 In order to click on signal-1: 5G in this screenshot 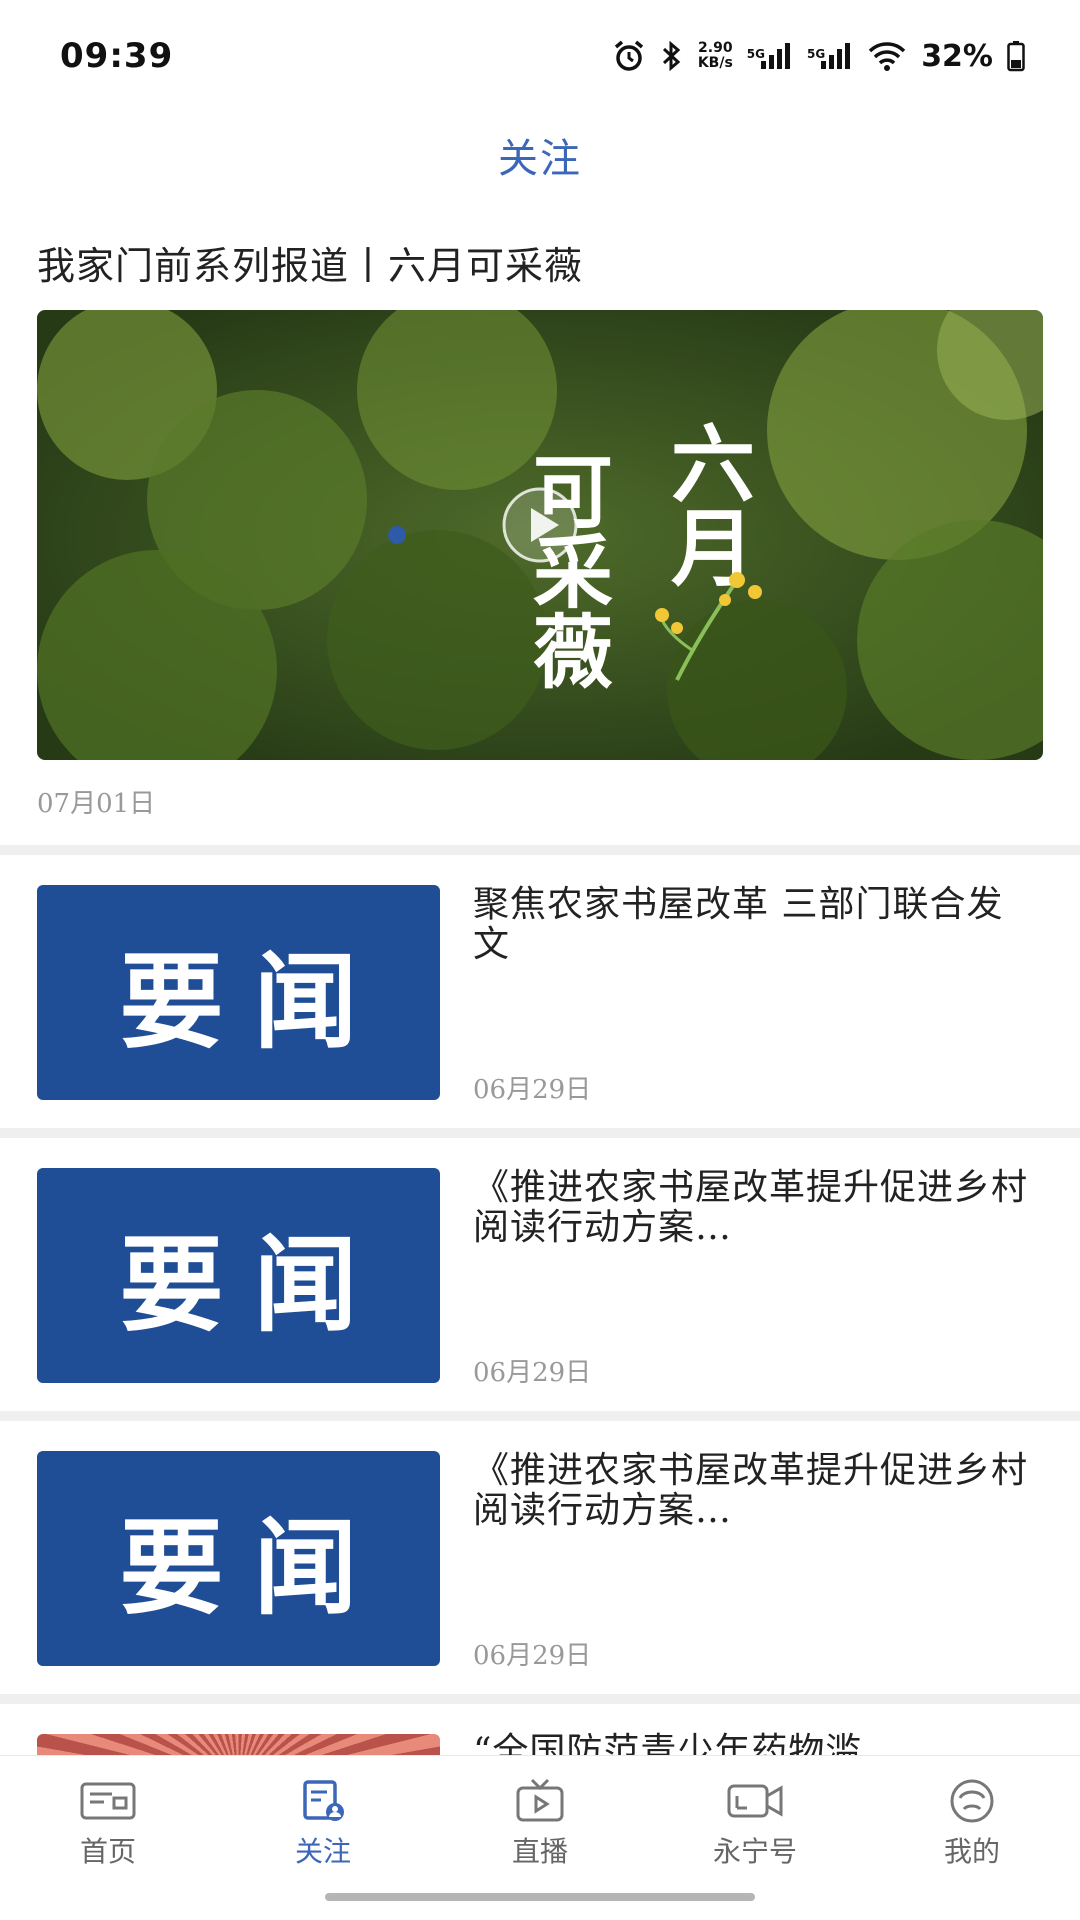, I will do `click(770, 56)`.